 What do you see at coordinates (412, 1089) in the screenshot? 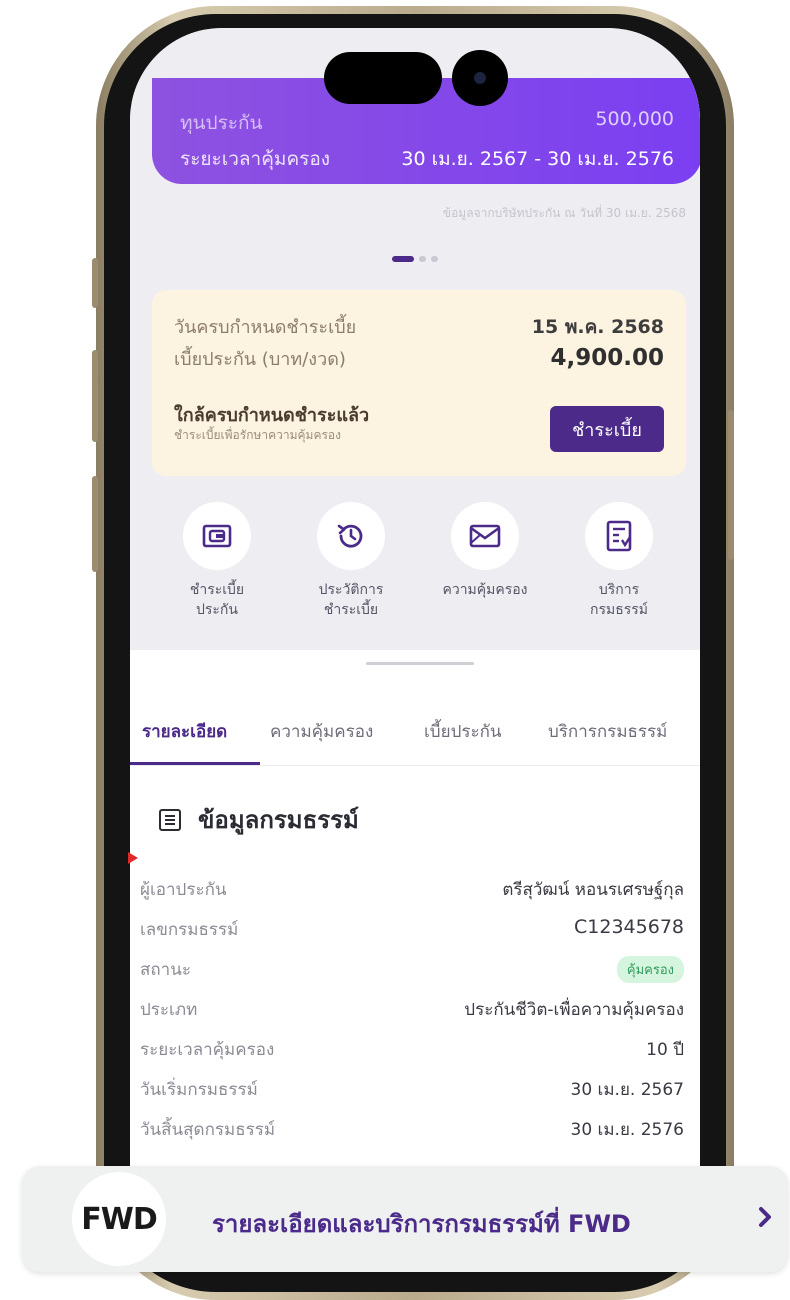
I see `info-row-start-date: วันเริ่มกรมธรรม์ 30 เม.ย. 2567` at bounding box center [412, 1089].